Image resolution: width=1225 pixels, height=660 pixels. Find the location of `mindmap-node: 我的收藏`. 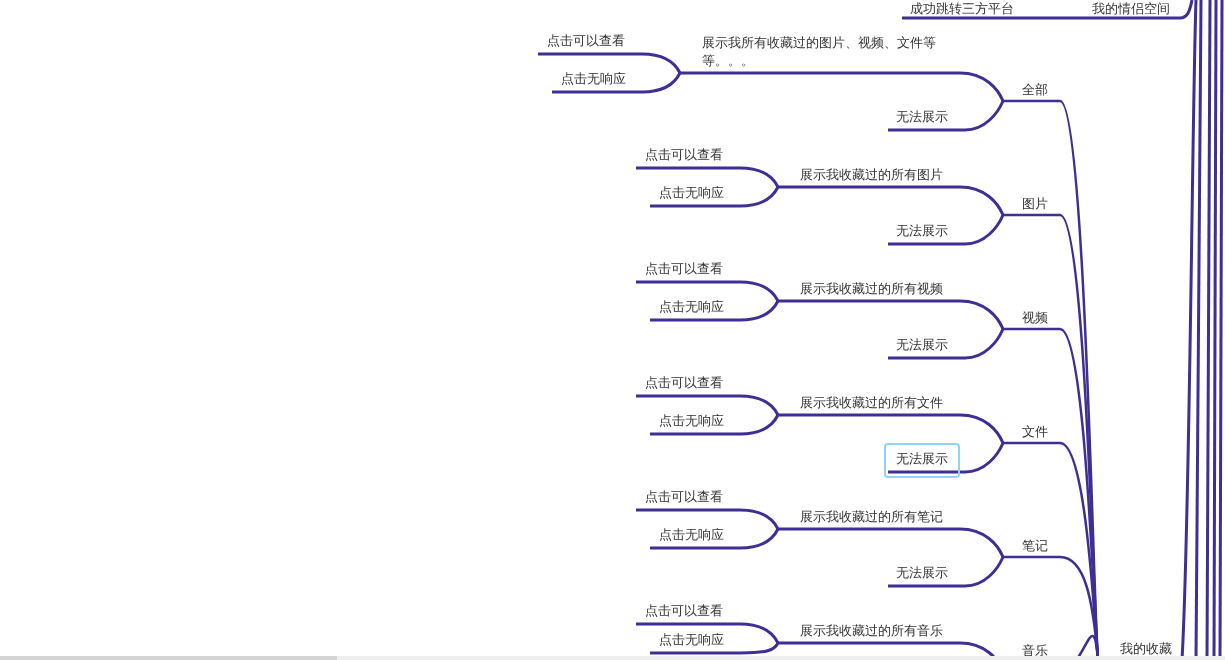

mindmap-node: 我的收藏 is located at coordinates (1146, 647).